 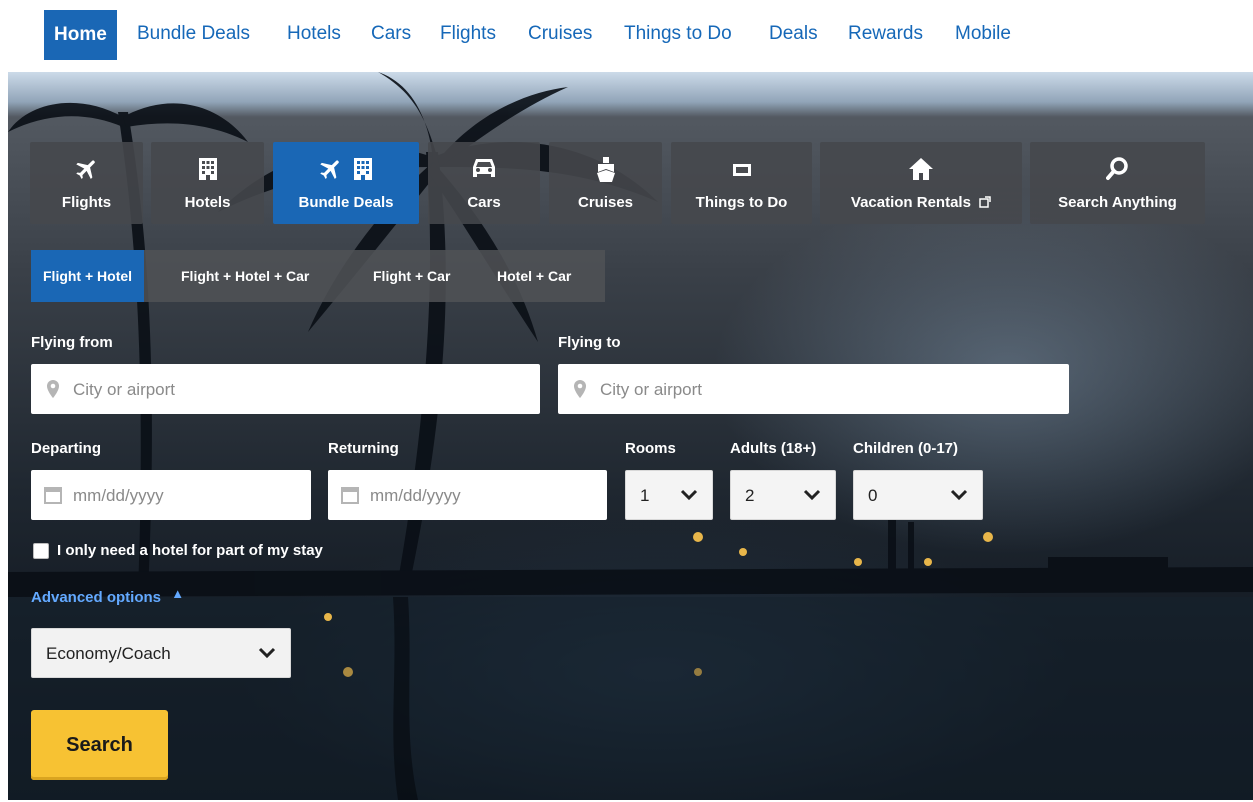 What do you see at coordinates (750, 495) in the screenshot?
I see `adults-value: 2` at bounding box center [750, 495].